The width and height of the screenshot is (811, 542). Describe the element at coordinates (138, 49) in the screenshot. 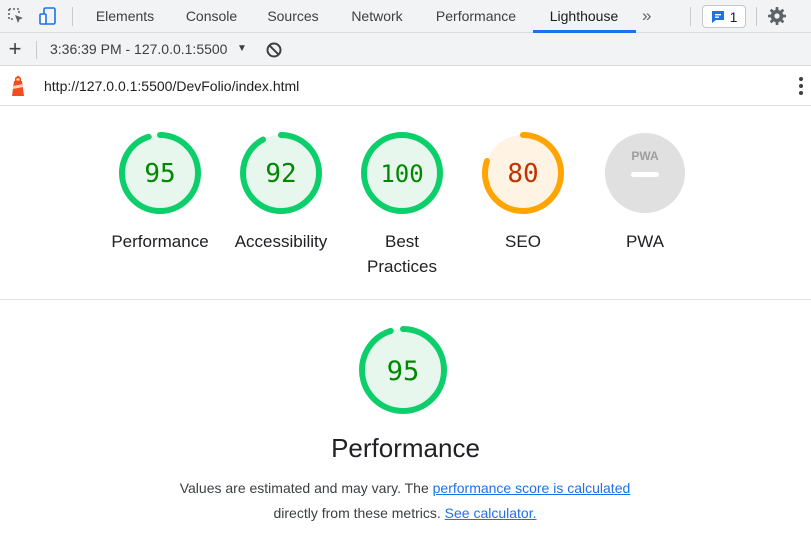

I see `report-selector: 3:36:39 PM - 127.0.0.1:5500` at that location.